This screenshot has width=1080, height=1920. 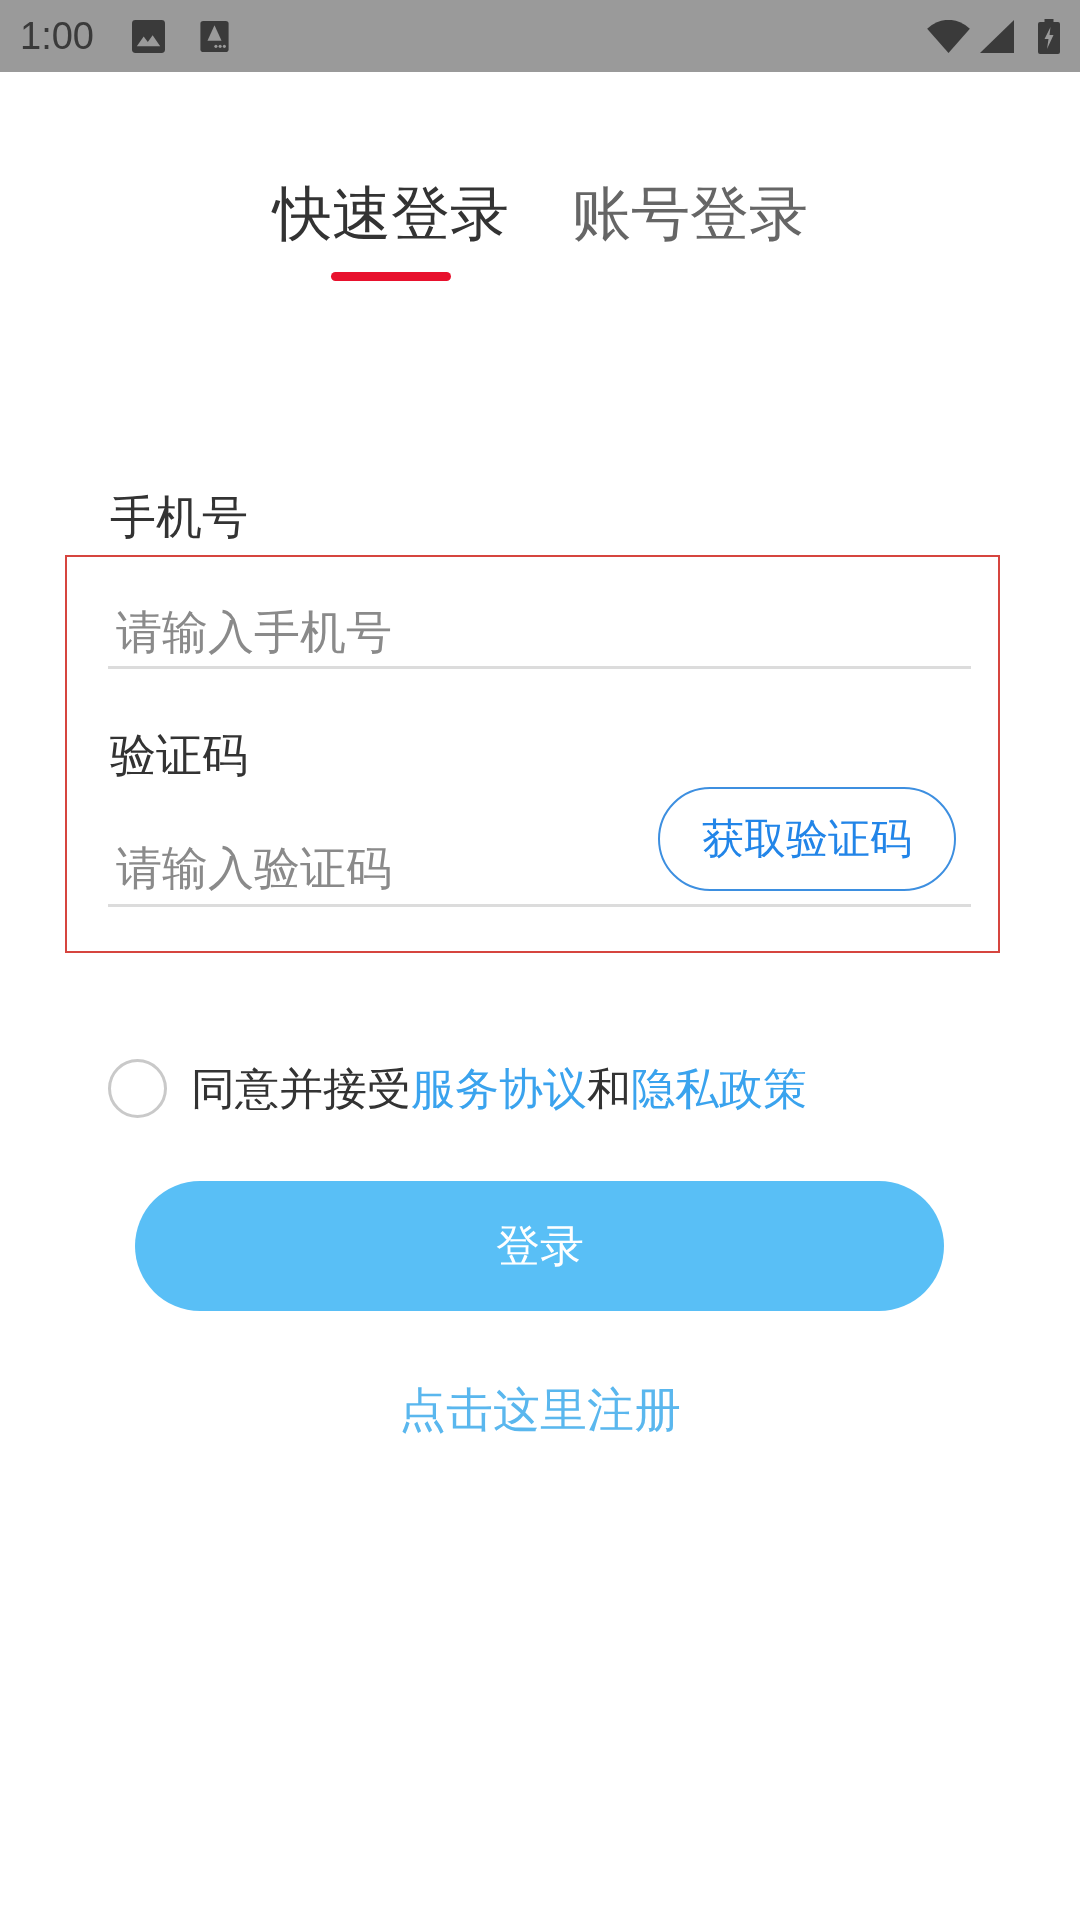 I want to click on tab: 快速登录, so click(x=390, y=214).